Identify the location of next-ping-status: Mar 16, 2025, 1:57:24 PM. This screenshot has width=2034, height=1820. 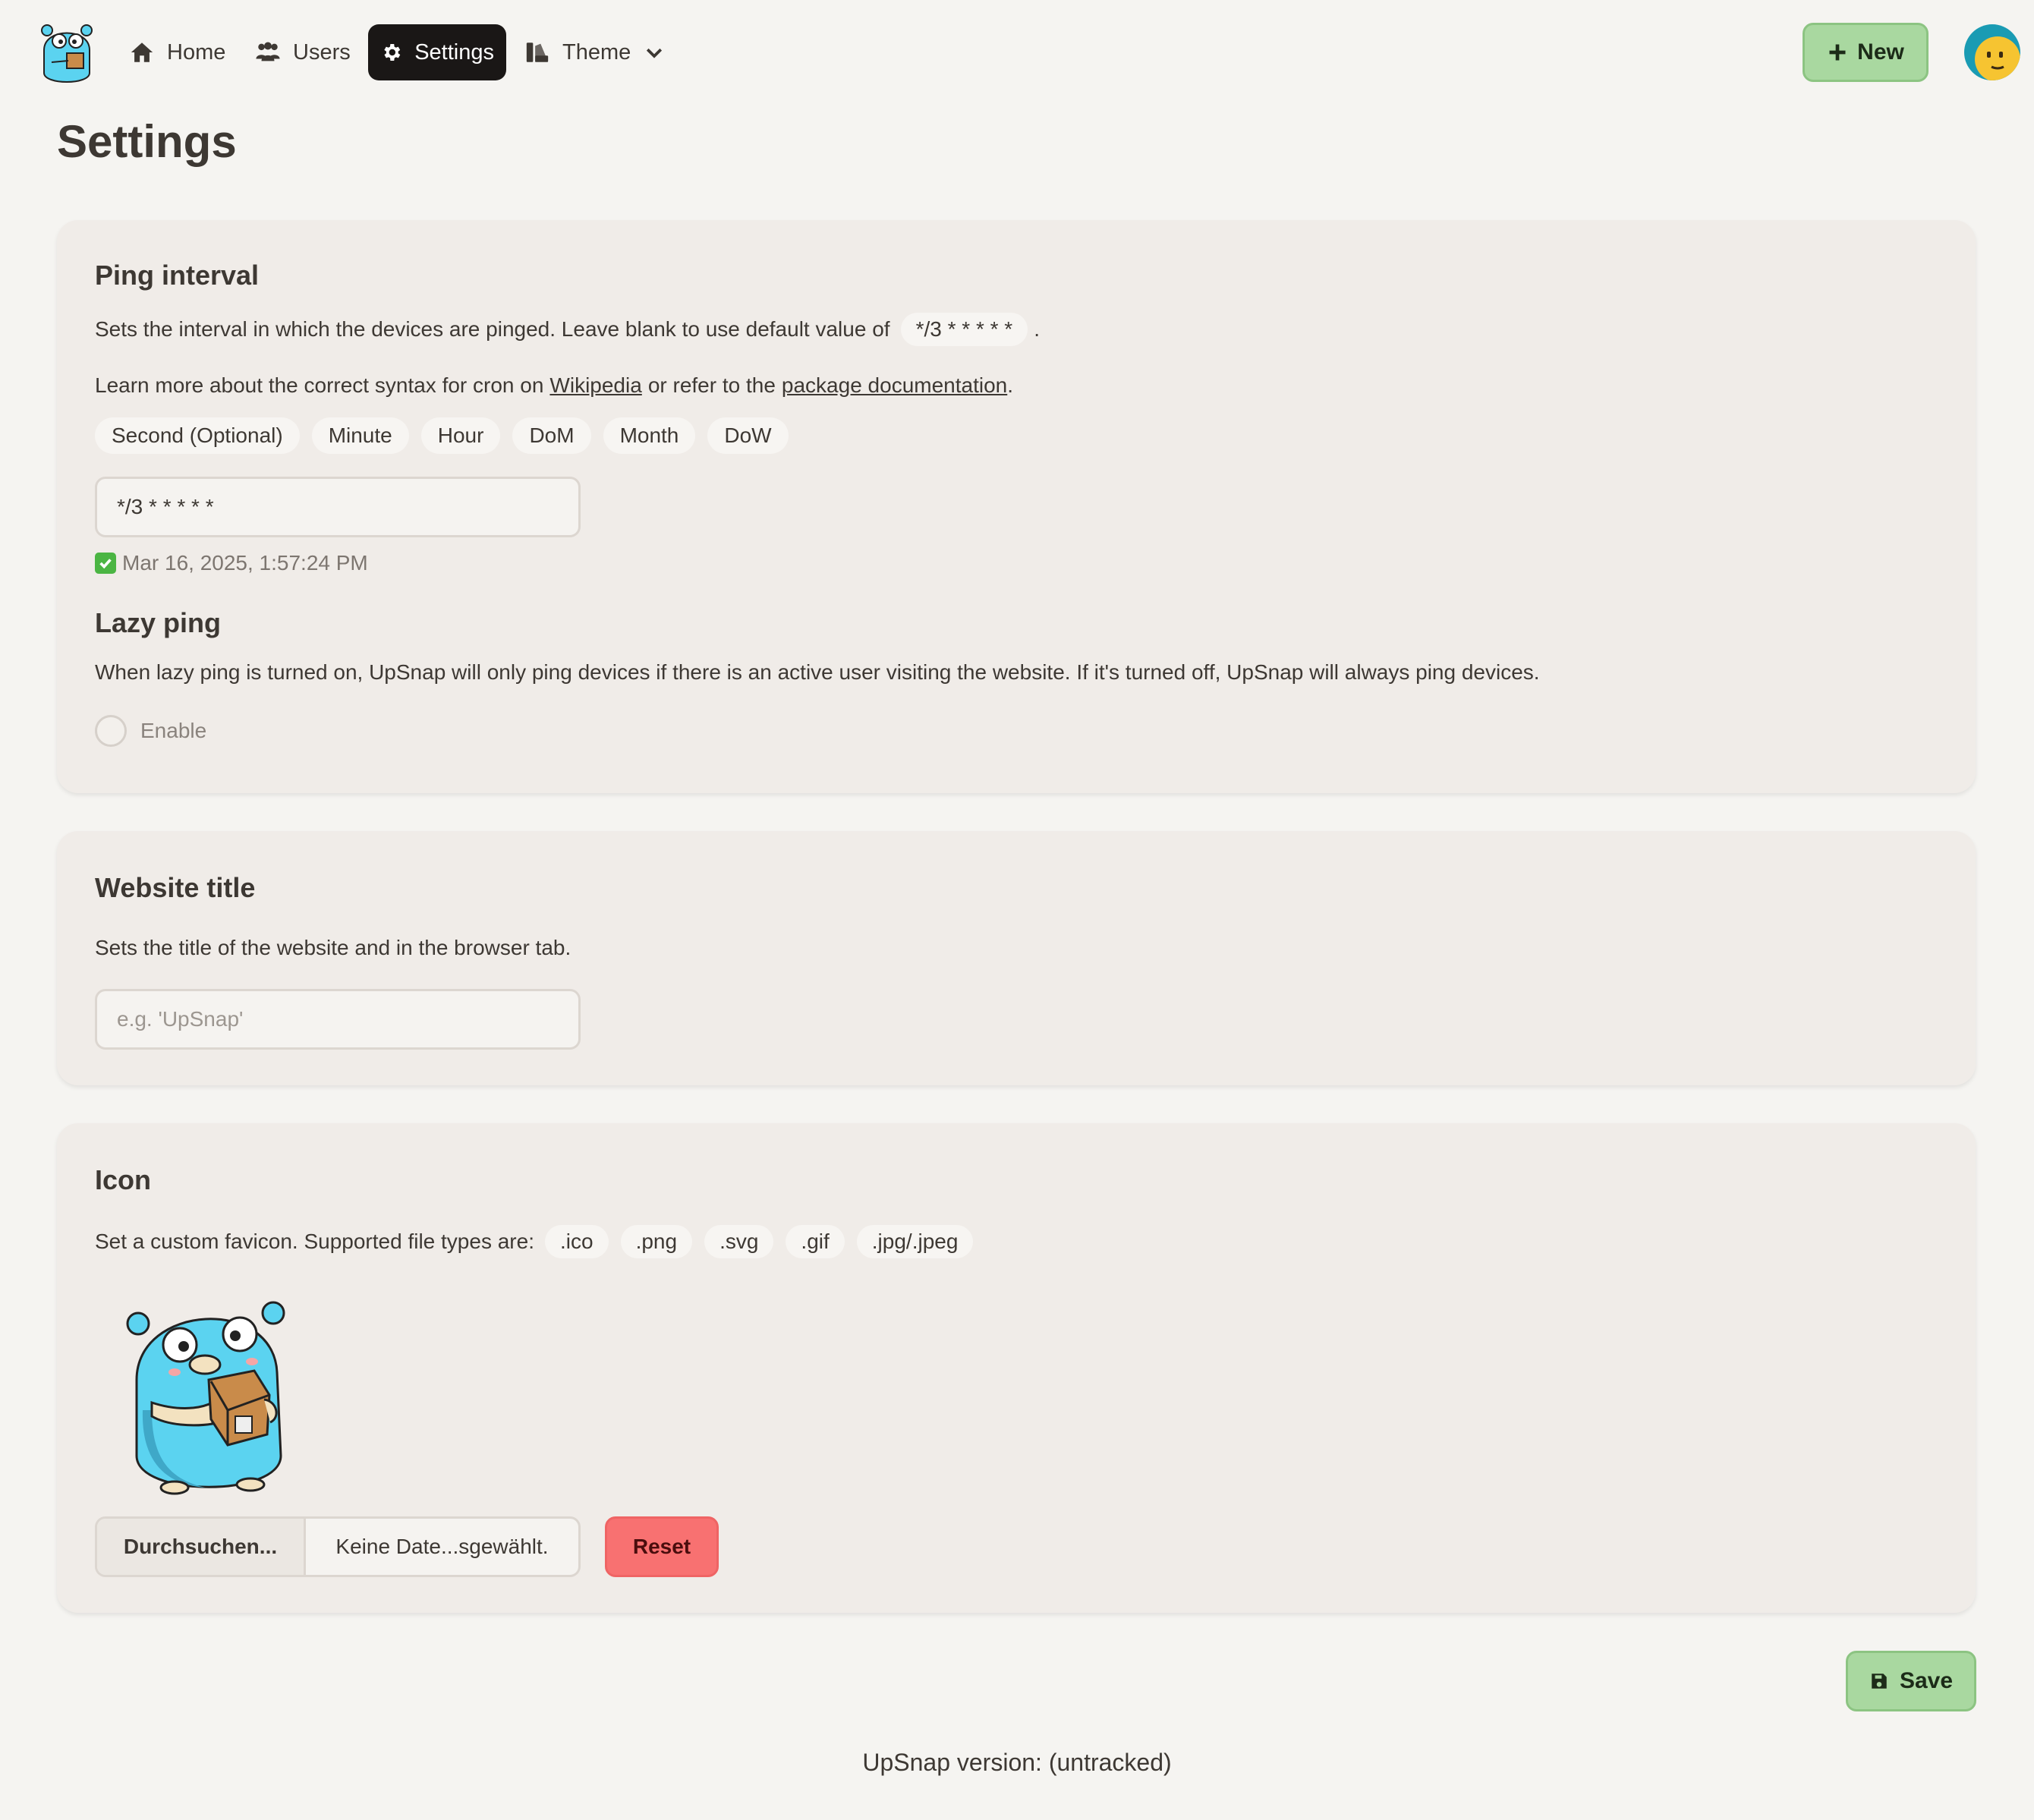
(232, 563).